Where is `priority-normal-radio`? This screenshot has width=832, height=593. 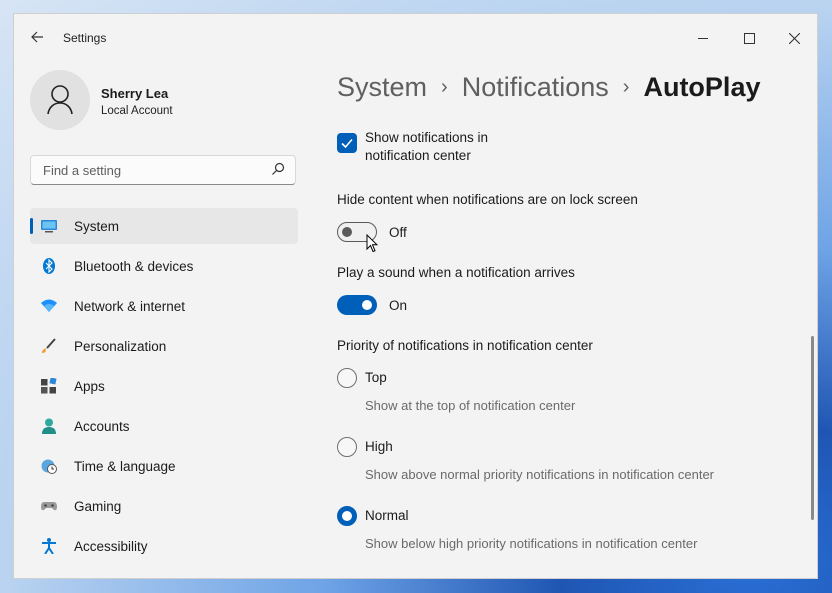 priority-normal-radio is located at coordinates (347, 516).